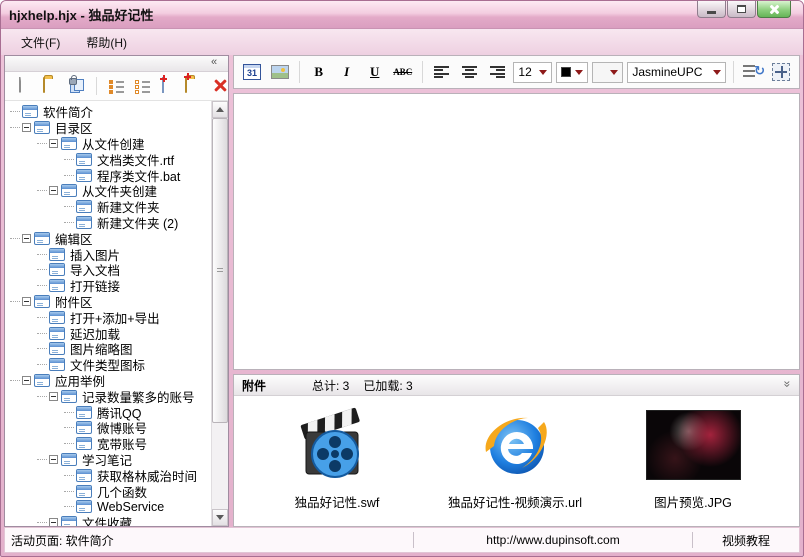 The width and height of the screenshot is (804, 557). What do you see at coordinates (746, 540) in the screenshot?
I see `status-video-tutorial: 视频教程` at bounding box center [746, 540].